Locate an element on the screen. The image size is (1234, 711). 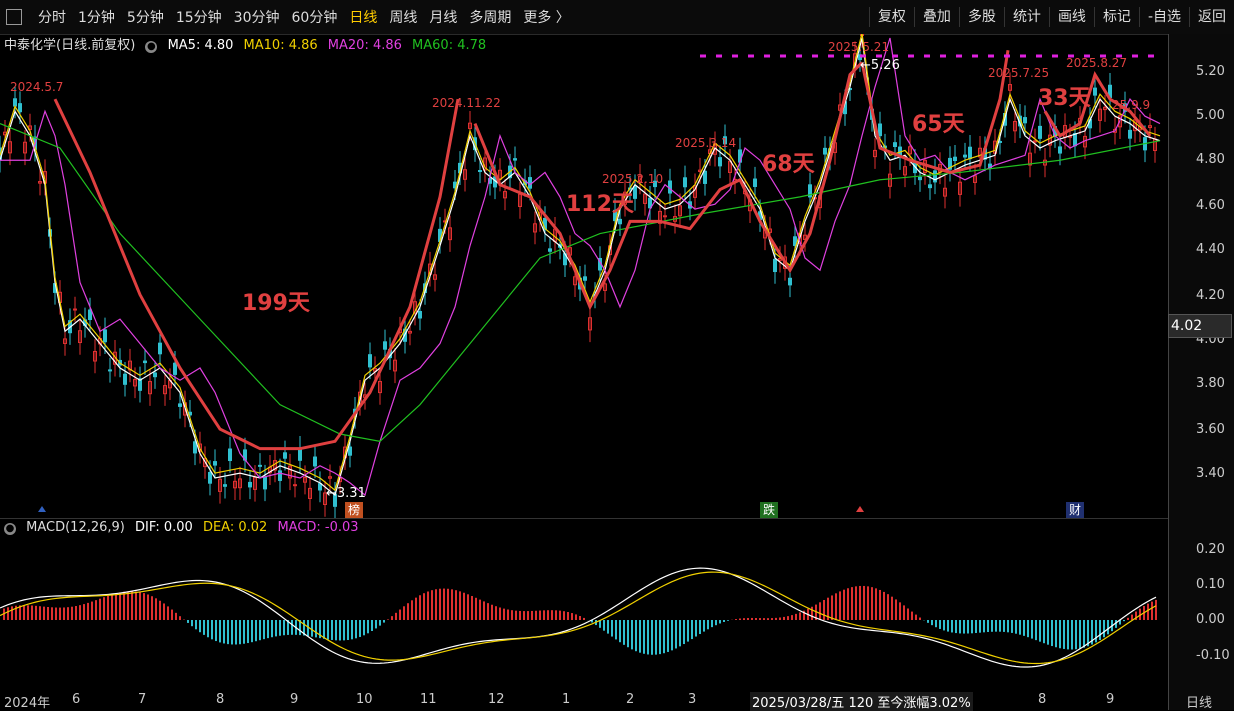
toolbar-button-4: 画线 is located at coordinates (1071, 17).